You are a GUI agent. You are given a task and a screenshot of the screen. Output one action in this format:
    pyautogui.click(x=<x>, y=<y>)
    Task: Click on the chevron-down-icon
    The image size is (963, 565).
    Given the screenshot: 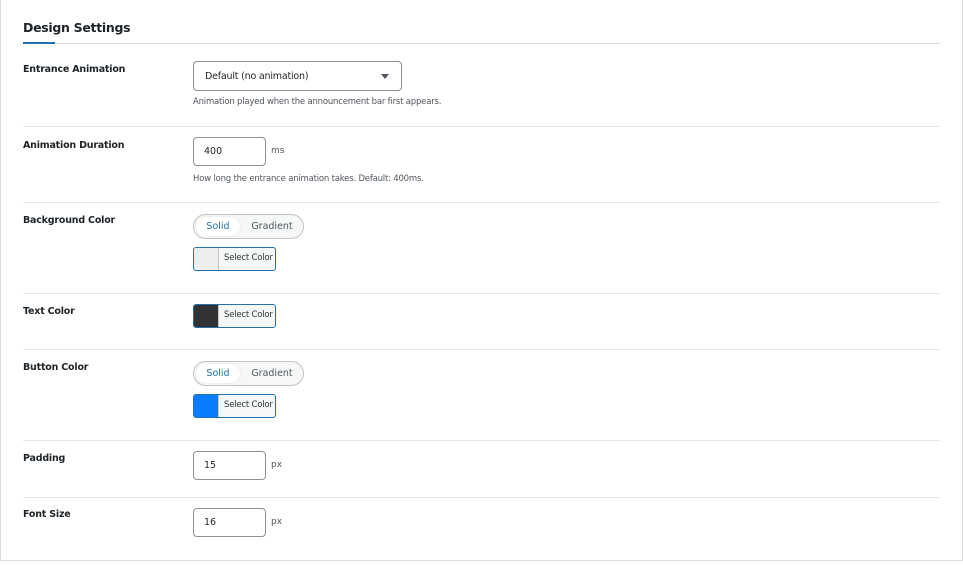 What is the action you would take?
    pyautogui.click(x=385, y=76)
    